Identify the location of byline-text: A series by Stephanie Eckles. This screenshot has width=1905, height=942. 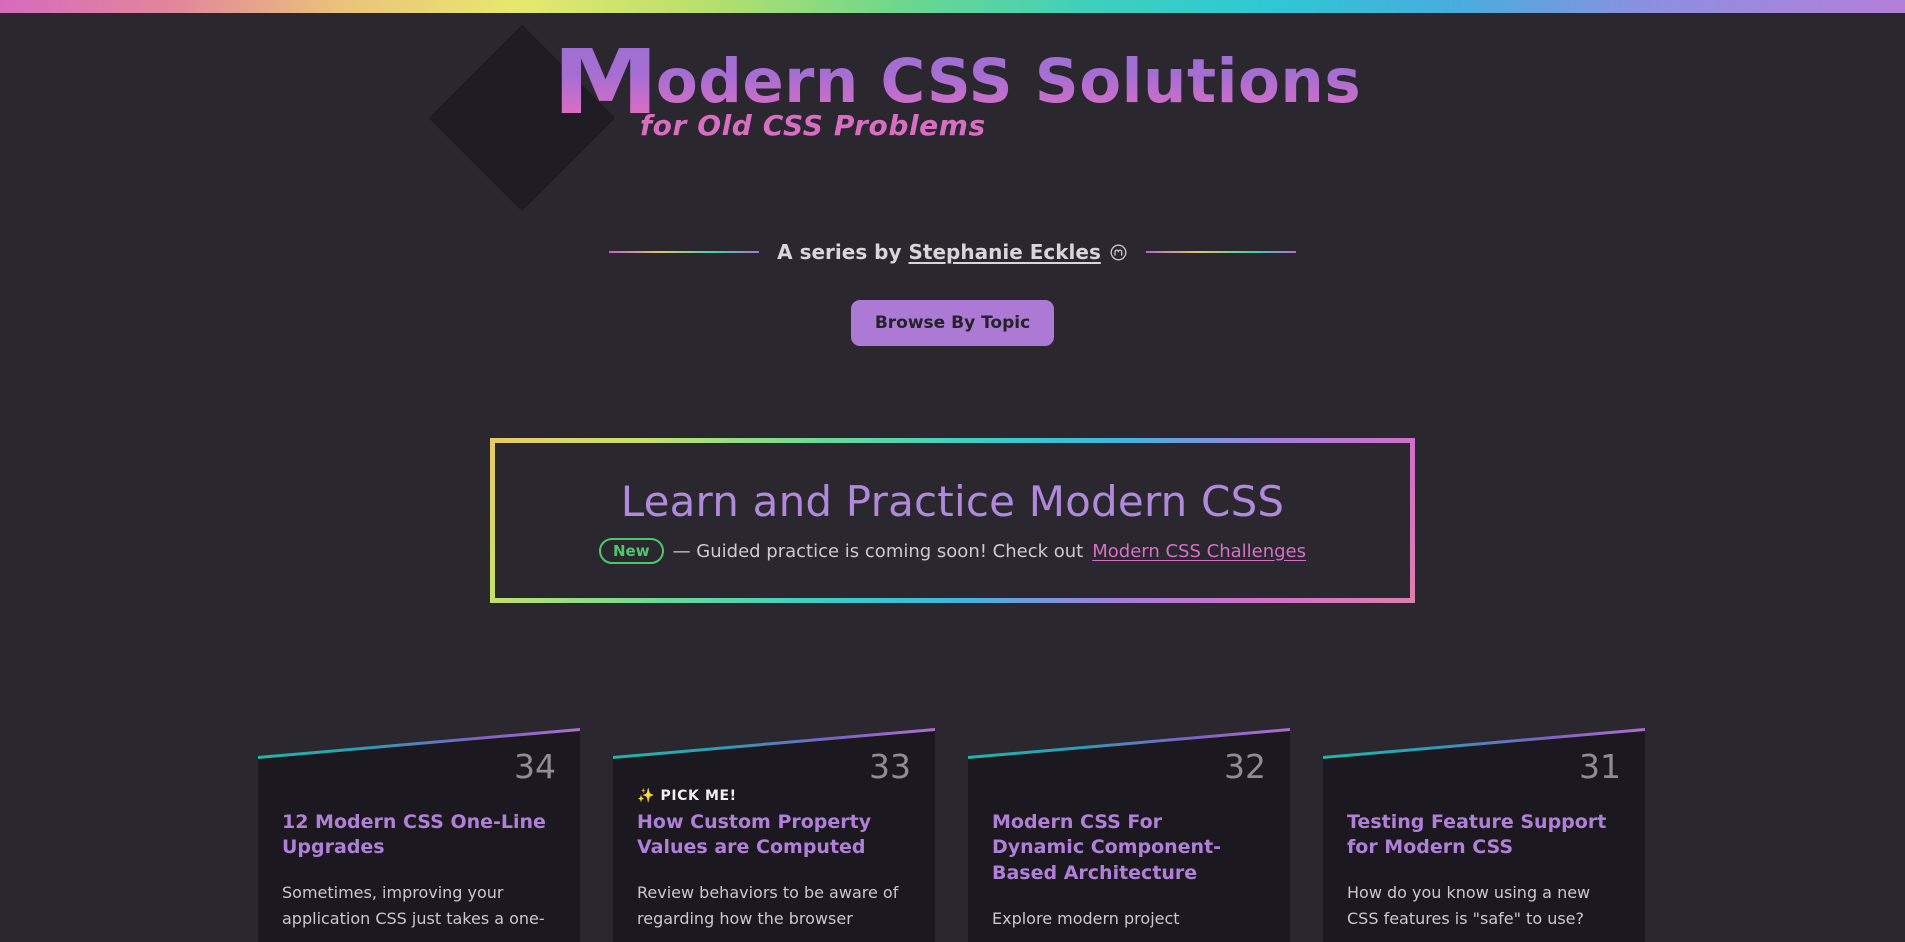
(952, 252).